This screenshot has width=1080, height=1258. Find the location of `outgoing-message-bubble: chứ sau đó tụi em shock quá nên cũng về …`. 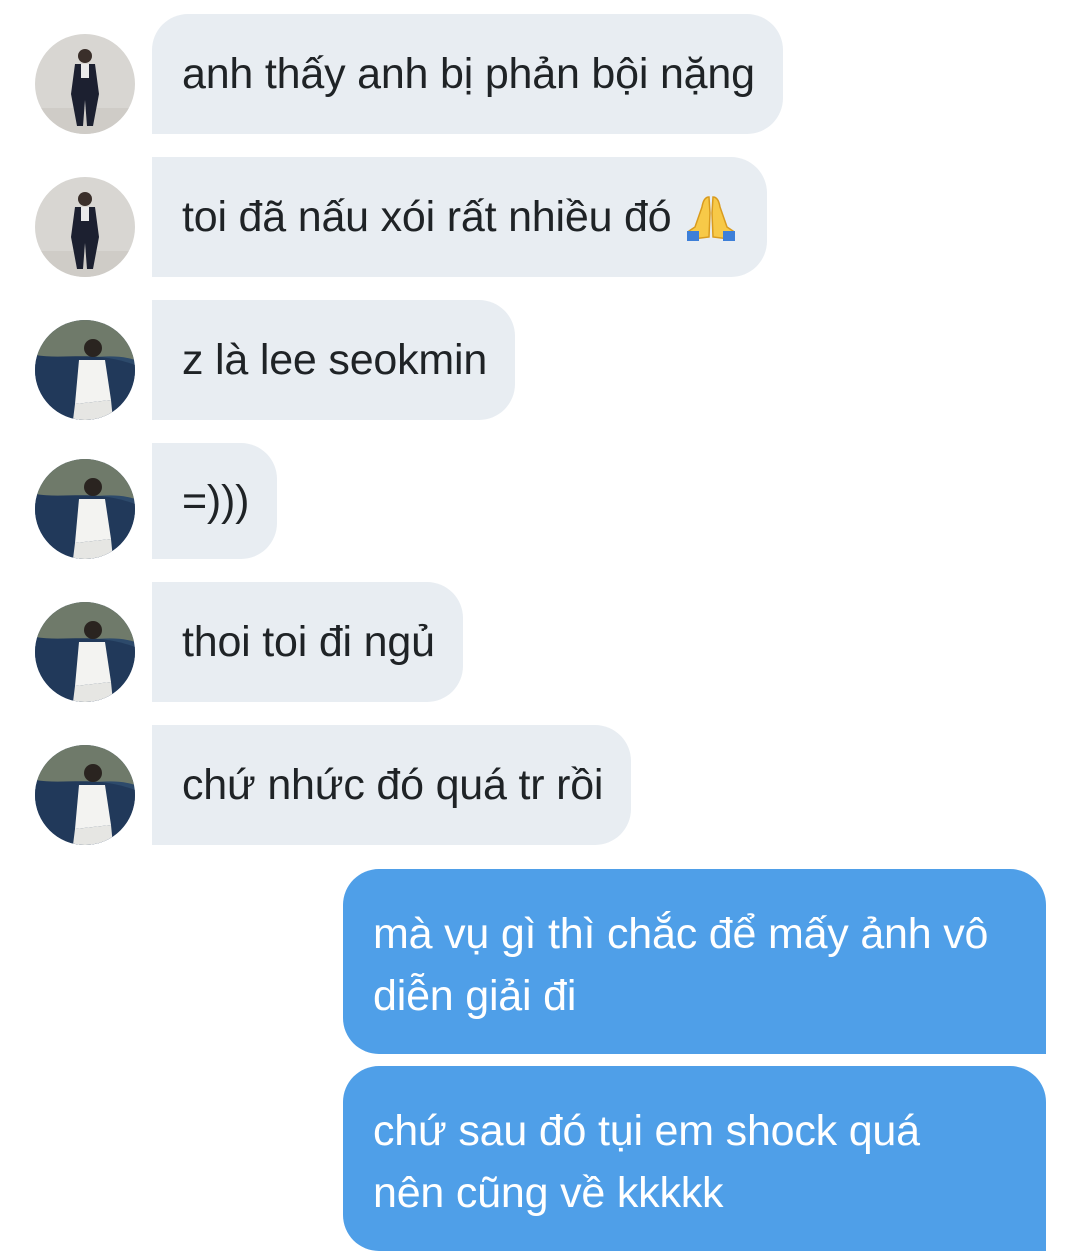

outgoing-message-bubble: chứ sau đó tụi em shock quá nên cũng về … is located at coordinates (694, 1158).